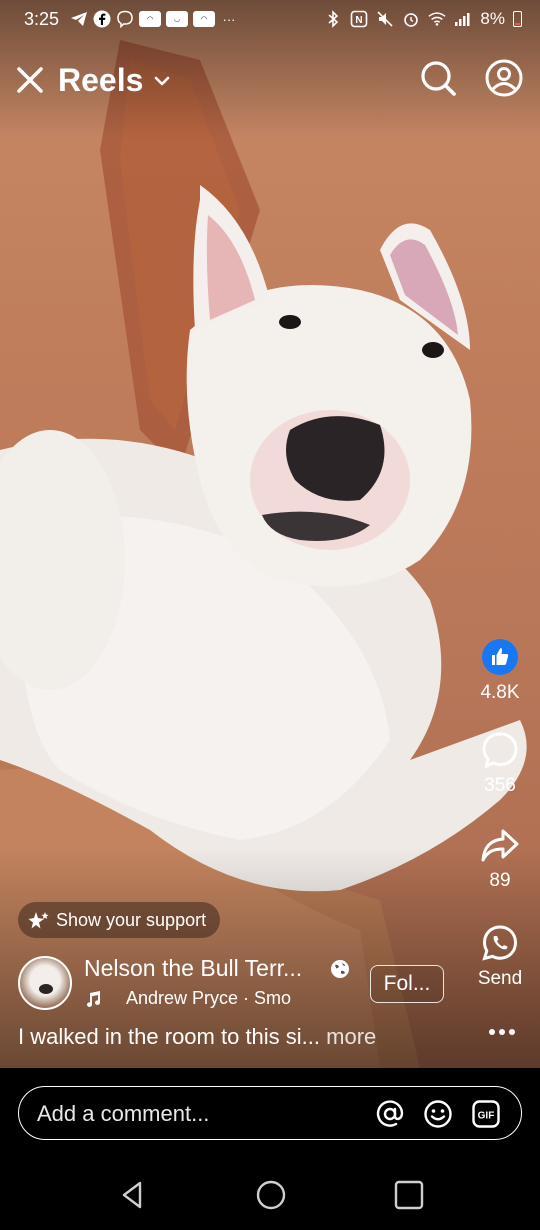 This screenshot has height=1230, width=540. What do you see at coordinates (385, 19) in the screenshot?
I see `mute-icon` at bounding box center [385, 19].